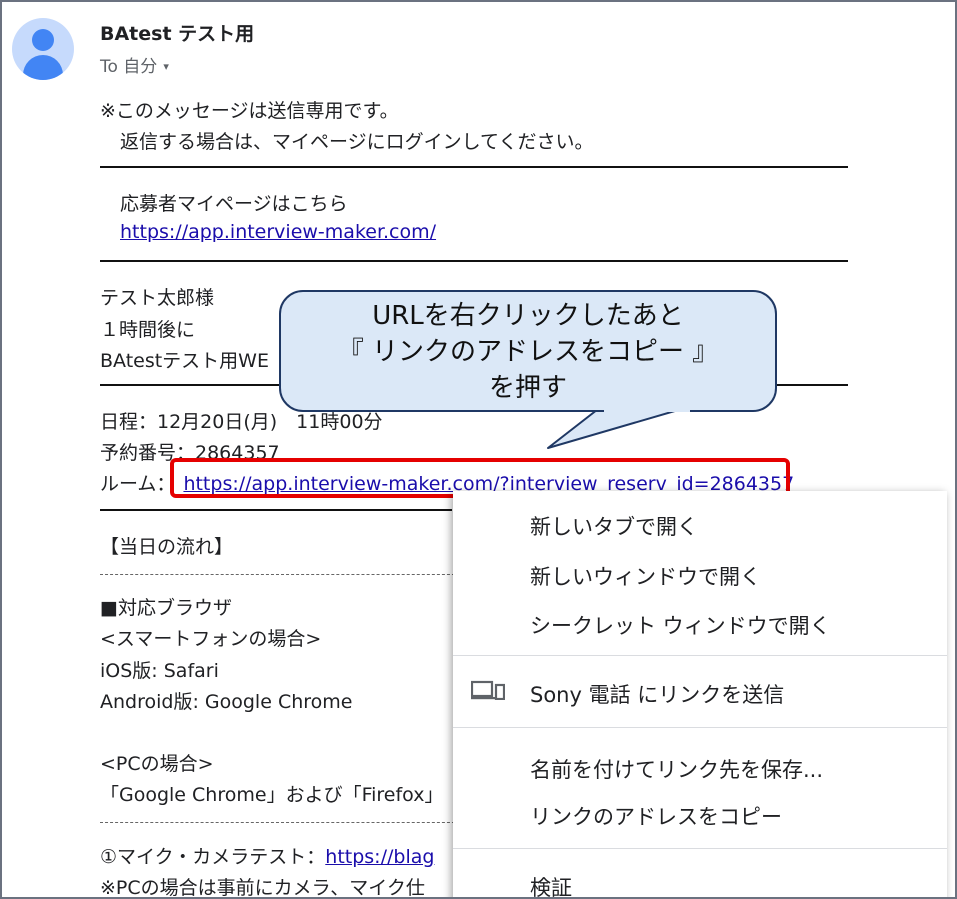  I want to click on time-notice: １時間後に, so click(148, 330).